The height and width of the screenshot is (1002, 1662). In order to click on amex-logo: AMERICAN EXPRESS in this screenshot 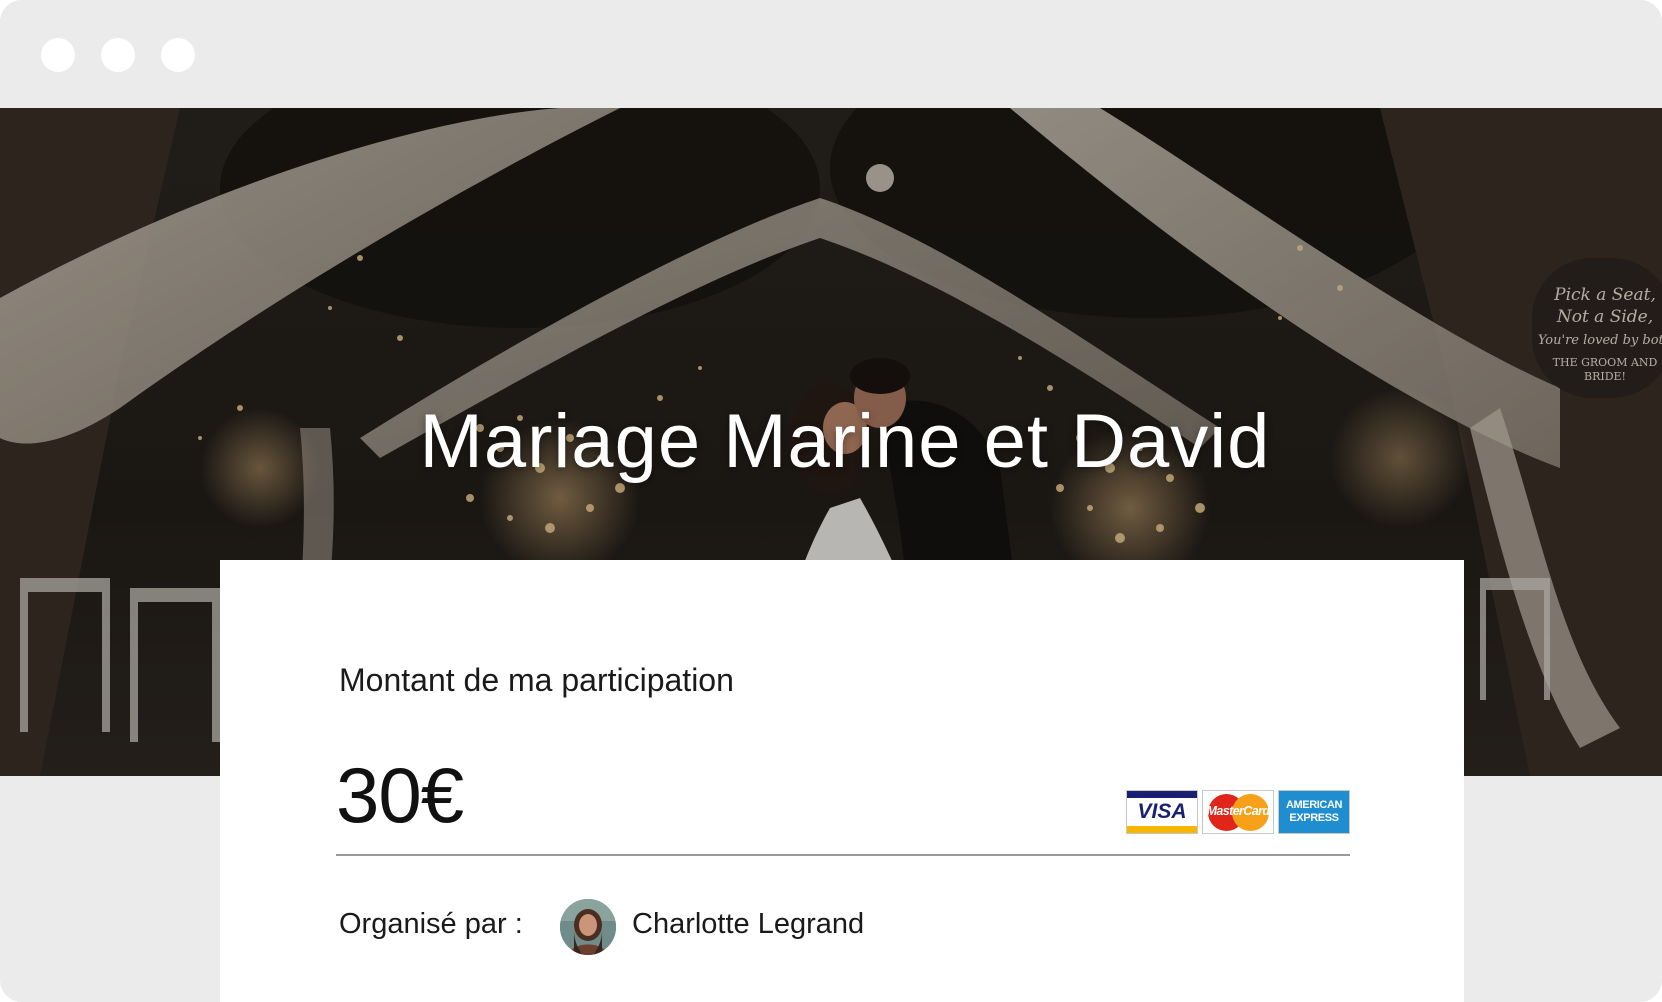, I will do `click(1314, 812)`.